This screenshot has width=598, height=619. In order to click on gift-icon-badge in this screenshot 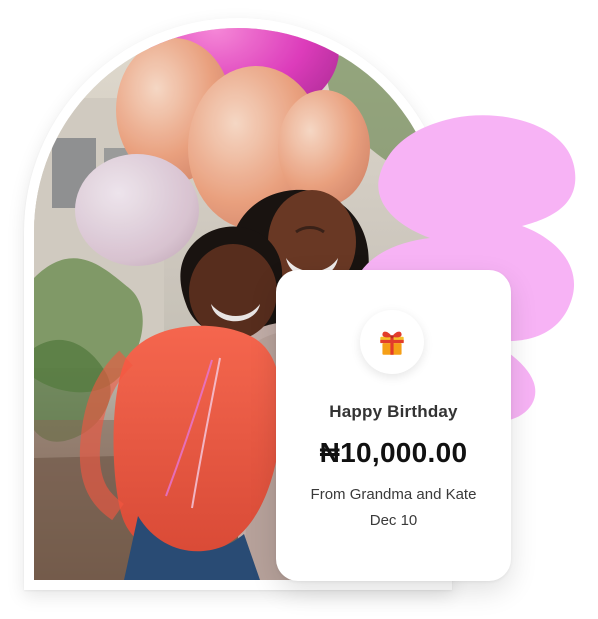, I will do `click(392, 342)`.